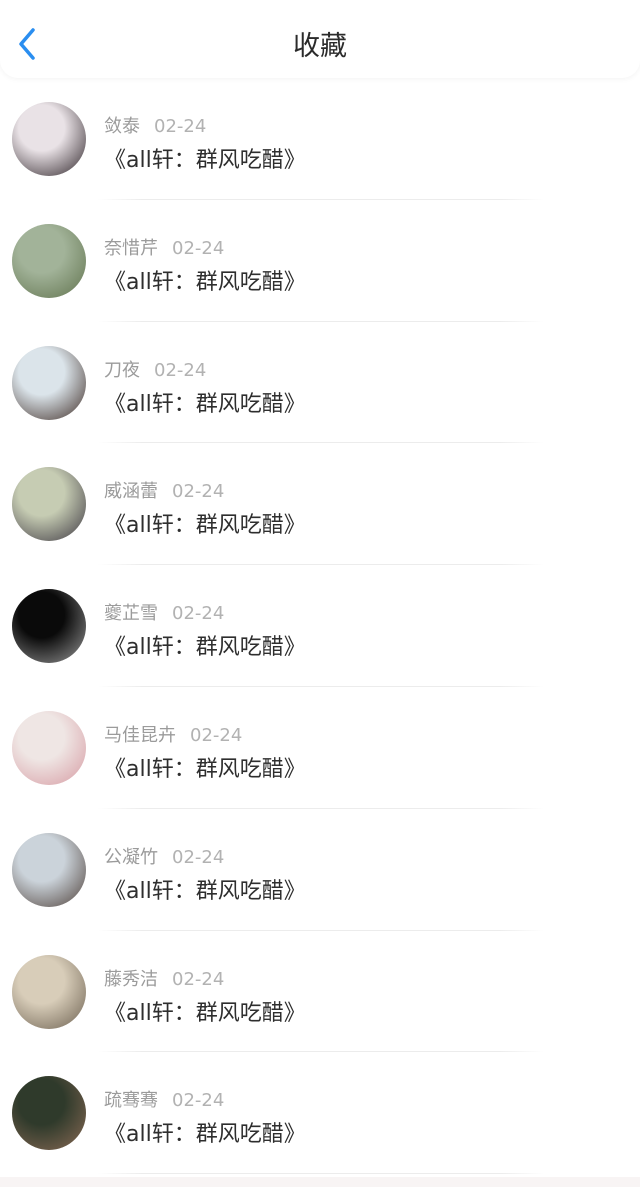  Describe the element at coordinates (164, 978) in the screenshot. I see `item-meta: 藤秀洁 02-24` at that location.